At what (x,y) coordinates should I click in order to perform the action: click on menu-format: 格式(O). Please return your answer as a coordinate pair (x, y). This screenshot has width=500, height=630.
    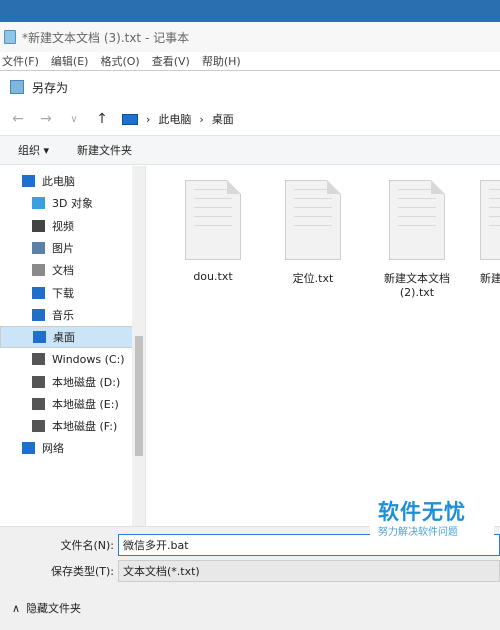
    Looking at the image, I should click on (119, 61).